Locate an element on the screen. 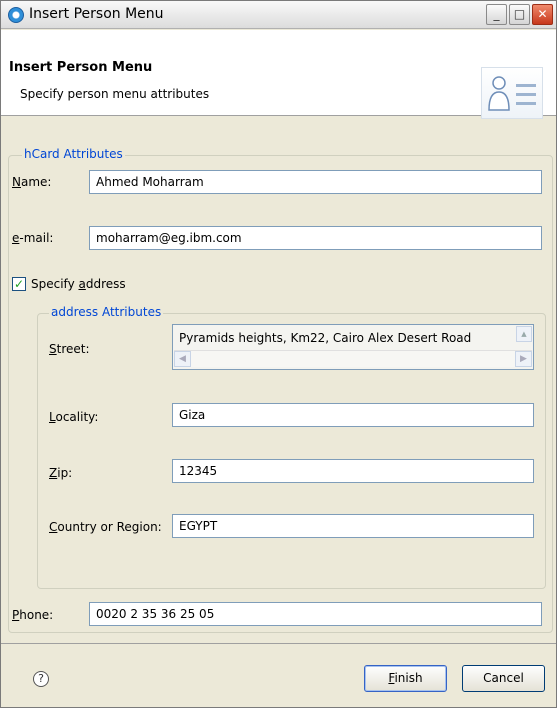  horizontal-scrollbar: ◀ ▶ is located at coordinates (353, 358).